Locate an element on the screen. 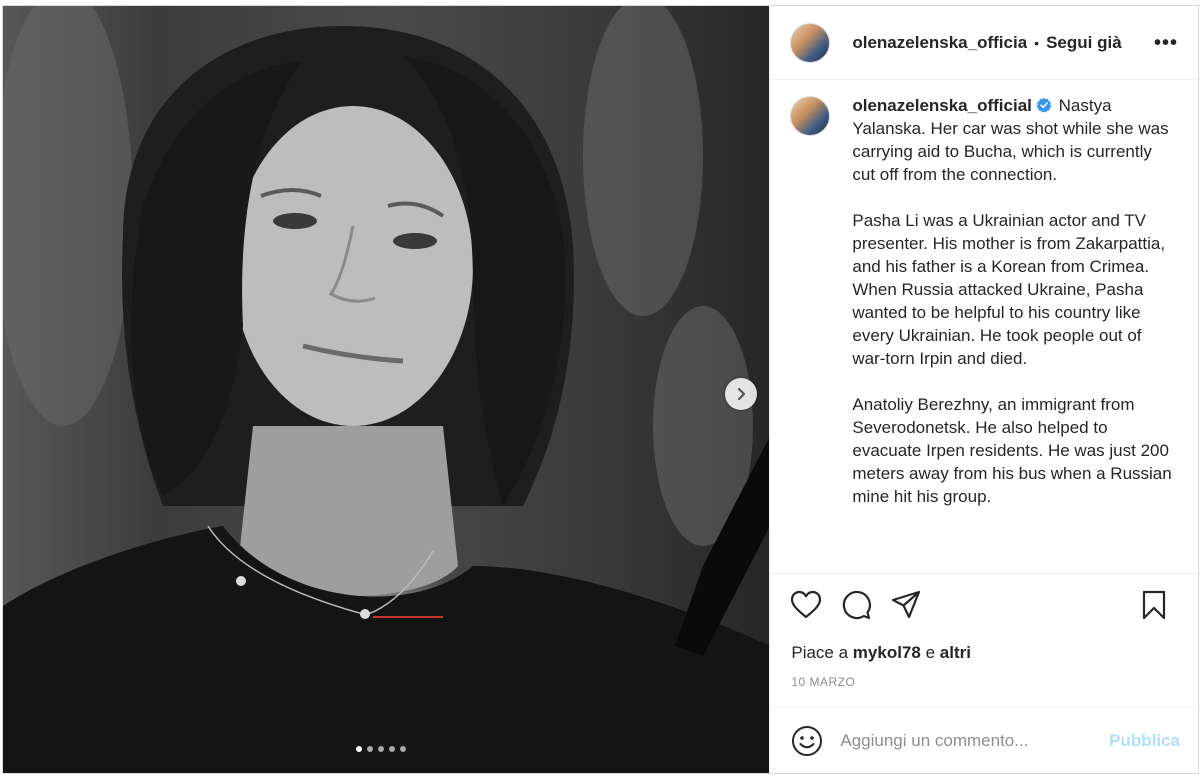 The width and height of the screenshot is (1200, 777). paper-plane-icon is located at coordinates (906, 604).